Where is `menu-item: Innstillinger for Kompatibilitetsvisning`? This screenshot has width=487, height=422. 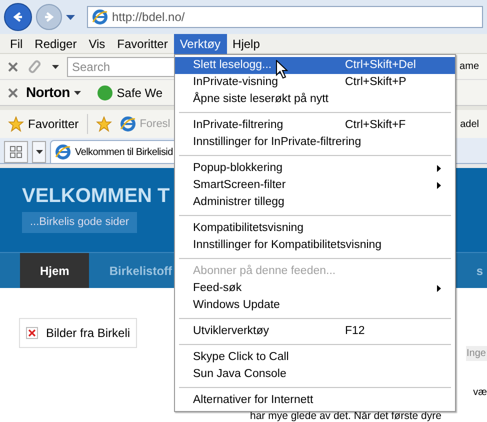
menu-item: Innstillinger for Kompatibilitetsvisning is located at coordinates (315, 245).